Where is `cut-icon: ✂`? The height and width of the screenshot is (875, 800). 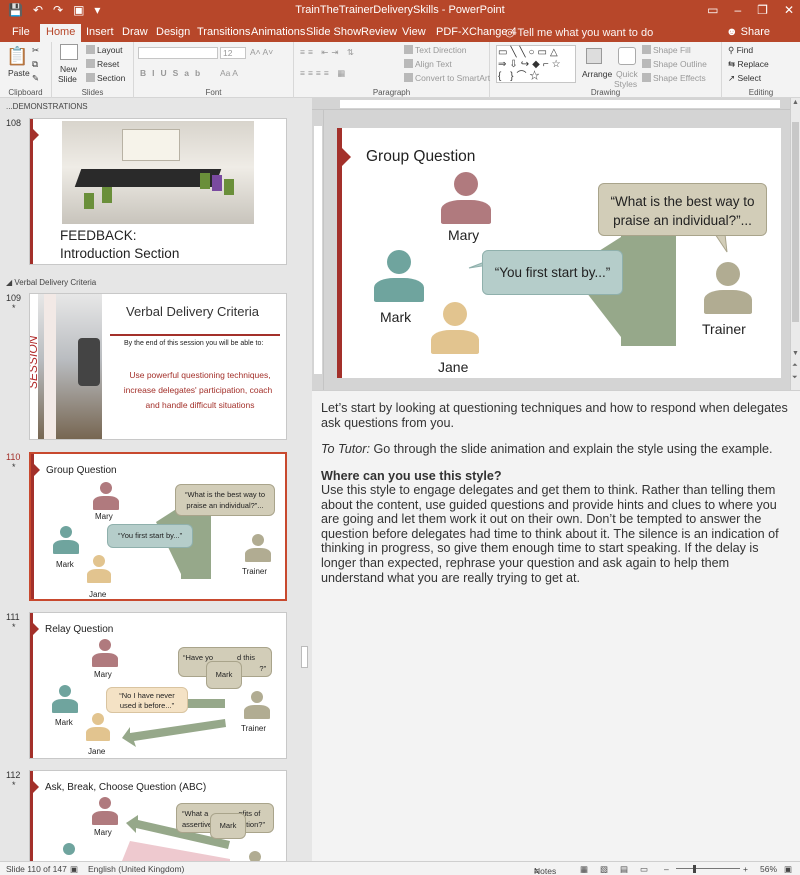 cut-icon: ✂ is located at coordinates (35, 50).